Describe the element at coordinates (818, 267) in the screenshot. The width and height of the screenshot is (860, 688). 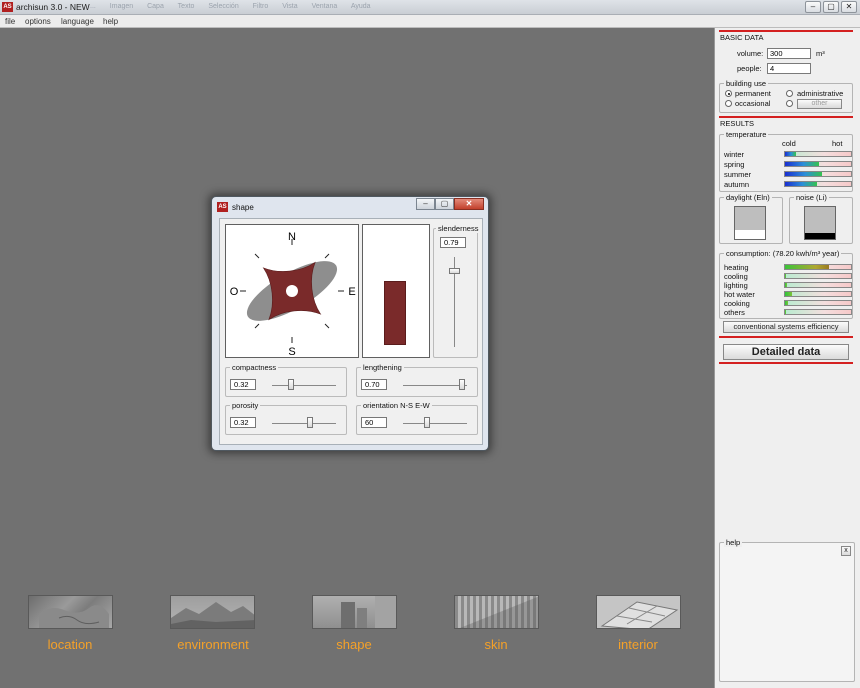
I see `cons-bar-heating` at that location.